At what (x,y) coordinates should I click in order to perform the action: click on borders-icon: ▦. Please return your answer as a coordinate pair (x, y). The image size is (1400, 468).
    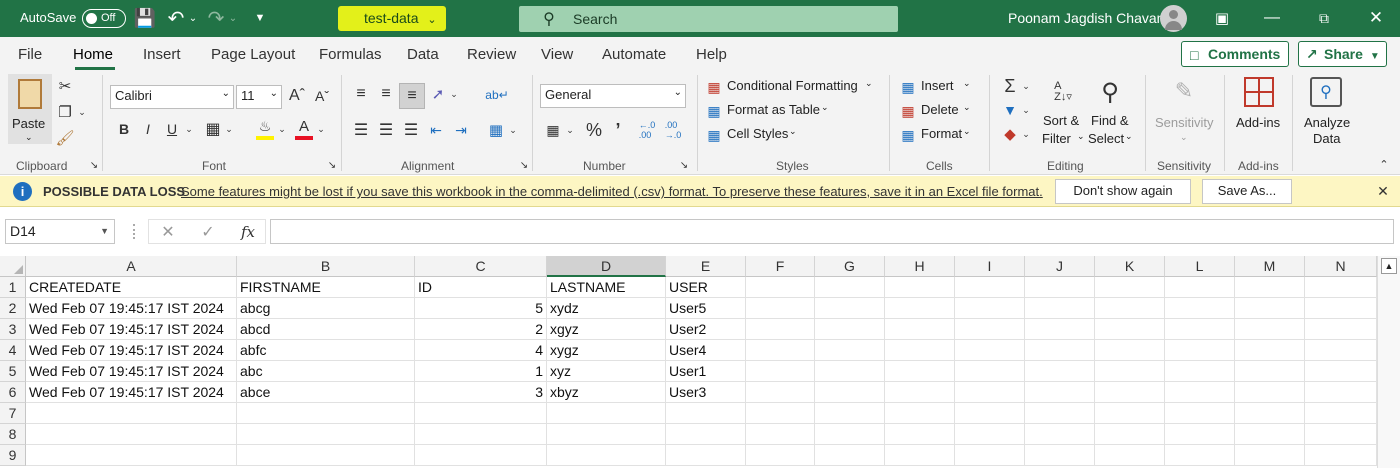
    Looking at the image, I should click on (213, 129).